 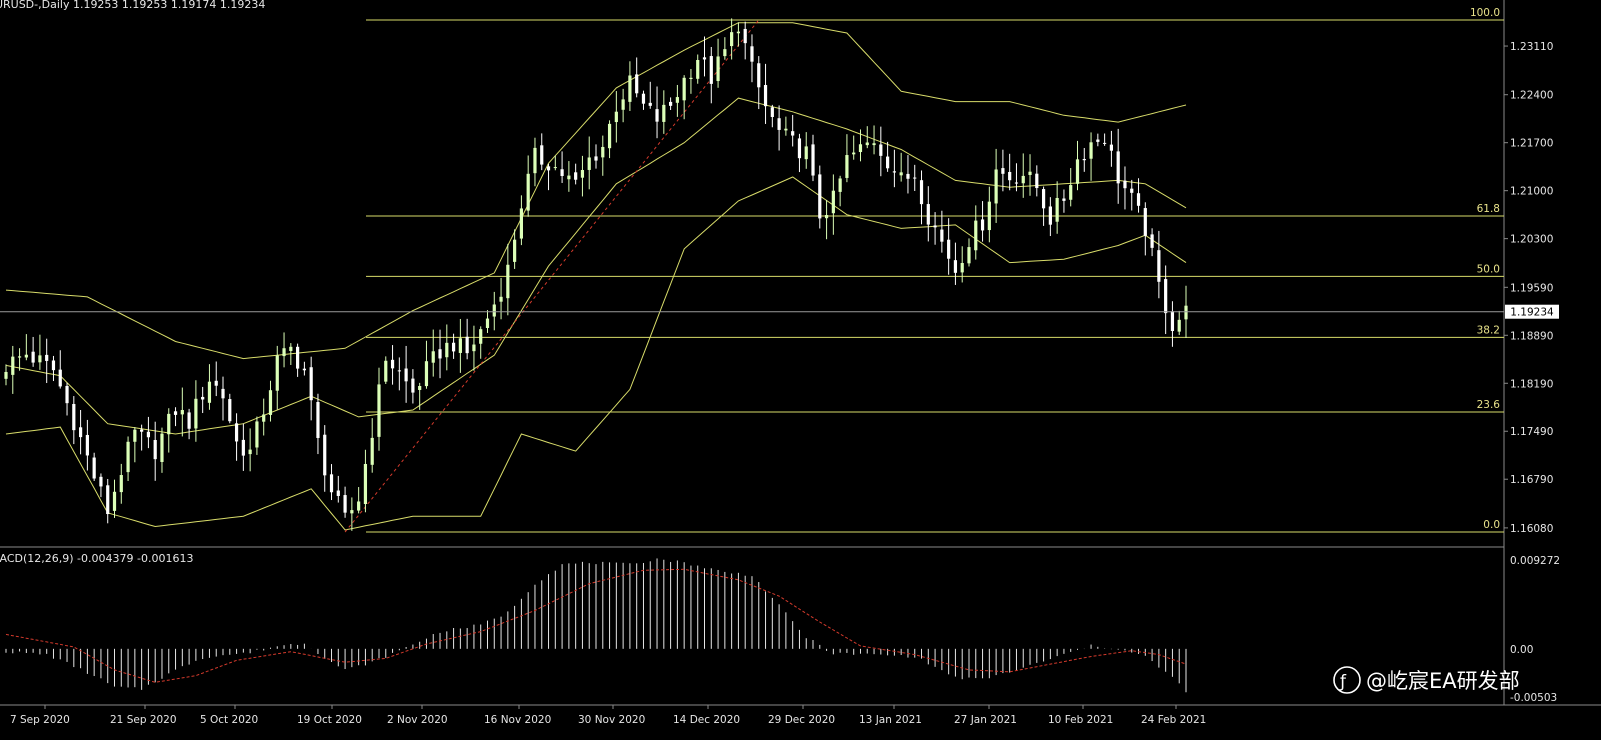 What do you see at coordinates (1443, 681) in the screenshot?
I see `watermark-text: @屹宸EA研发部` at bounding box center [1443, 681].